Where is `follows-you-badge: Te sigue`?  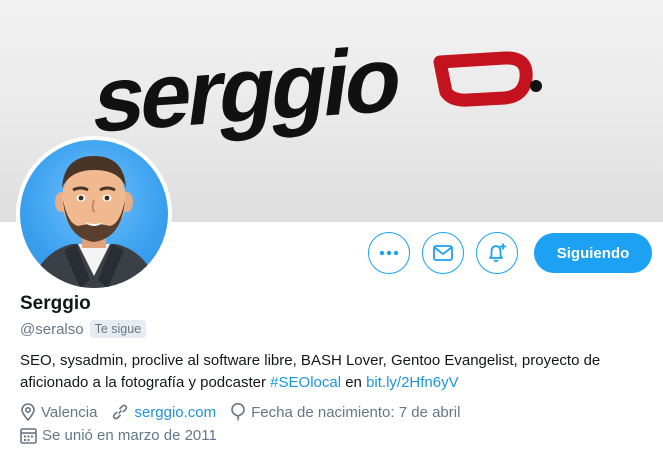
follows-you-badge: Te sigue is located at coordinates (118, 329).